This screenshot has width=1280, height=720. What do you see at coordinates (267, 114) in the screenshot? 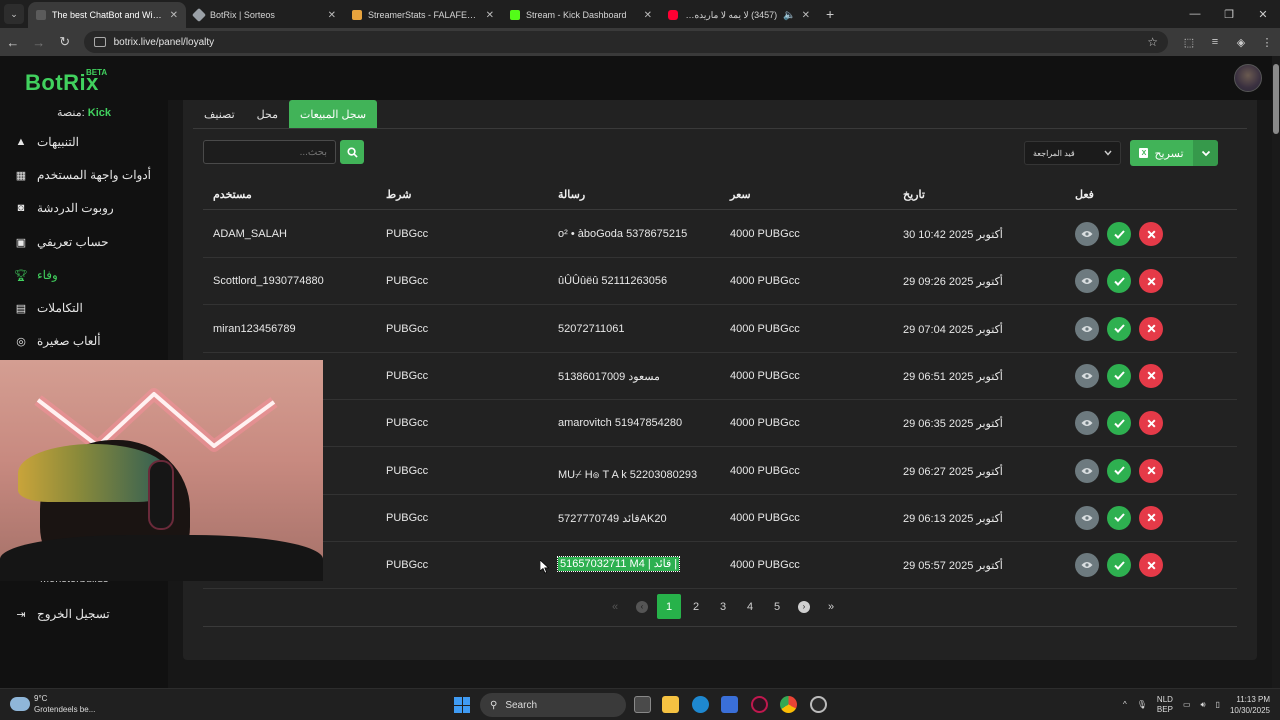
I see `tab-shop: محل` at bounding box center [267, 114].